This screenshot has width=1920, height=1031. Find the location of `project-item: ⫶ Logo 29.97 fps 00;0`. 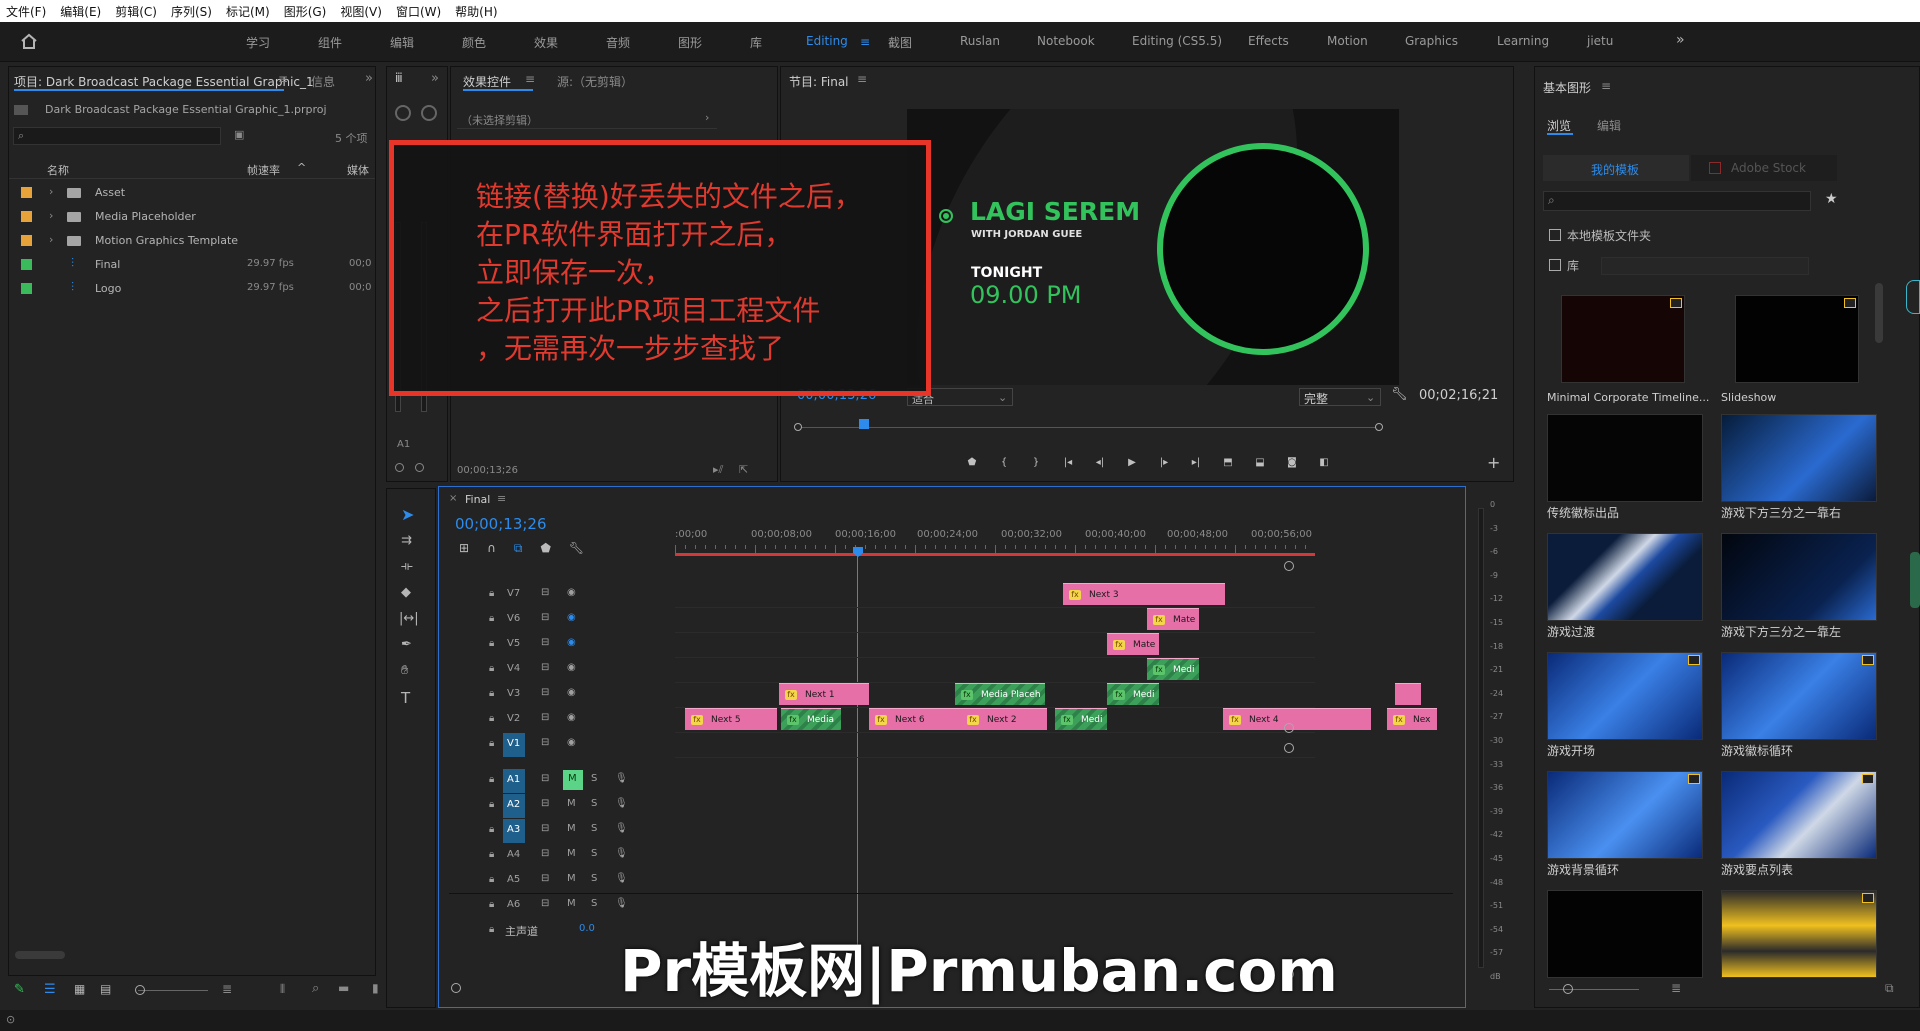

project-item: ⫶ Logo 29.97 fps 00;0 is located at coordinates (192, 289).